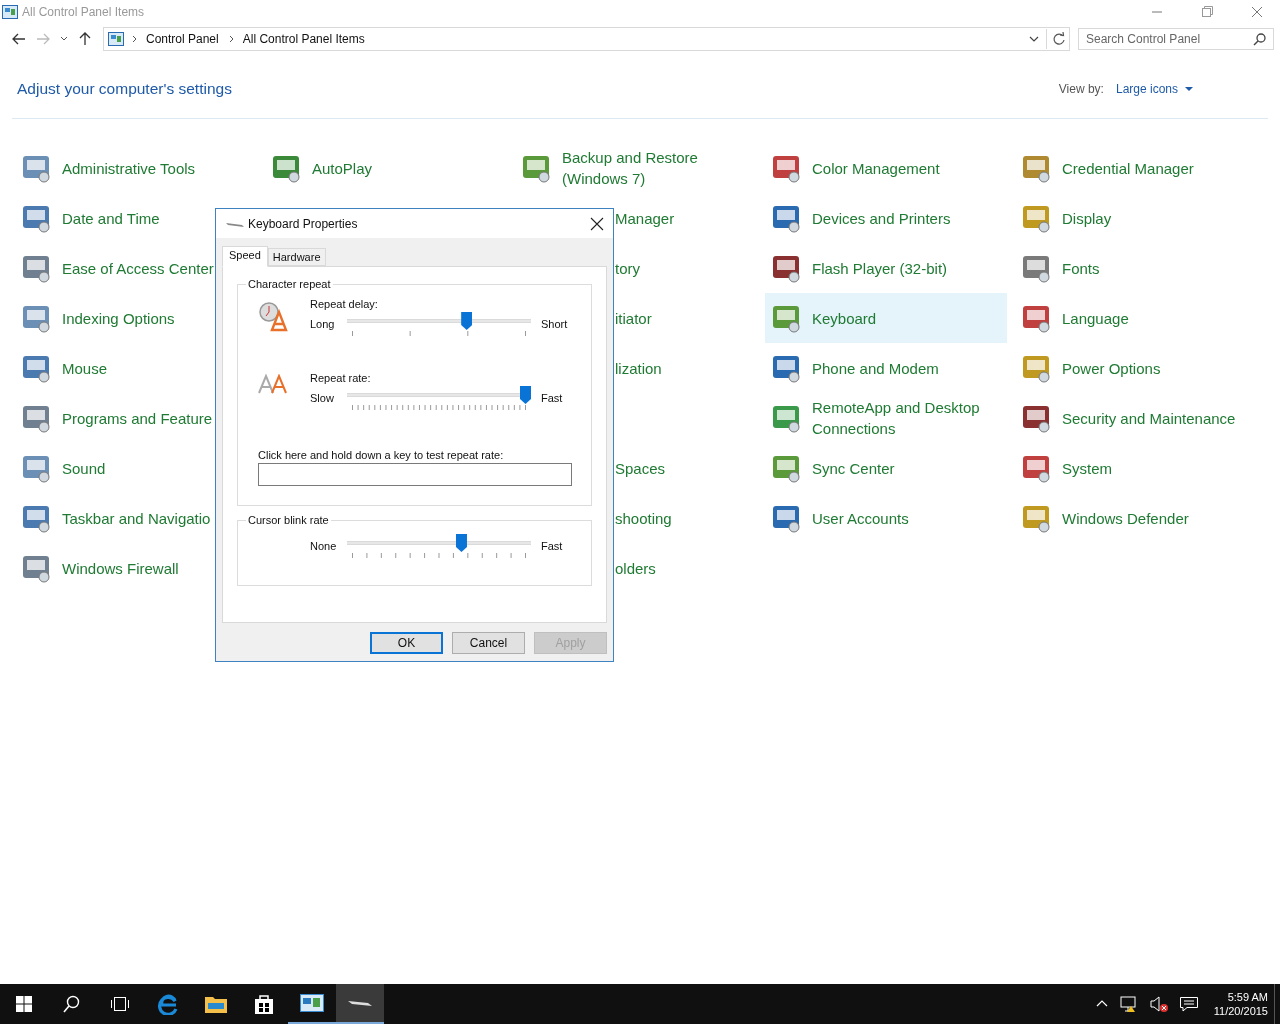 This screenshot has height=1024, width=1280. I want to click on applet-item: Phone and Modem, so click(886, 368).